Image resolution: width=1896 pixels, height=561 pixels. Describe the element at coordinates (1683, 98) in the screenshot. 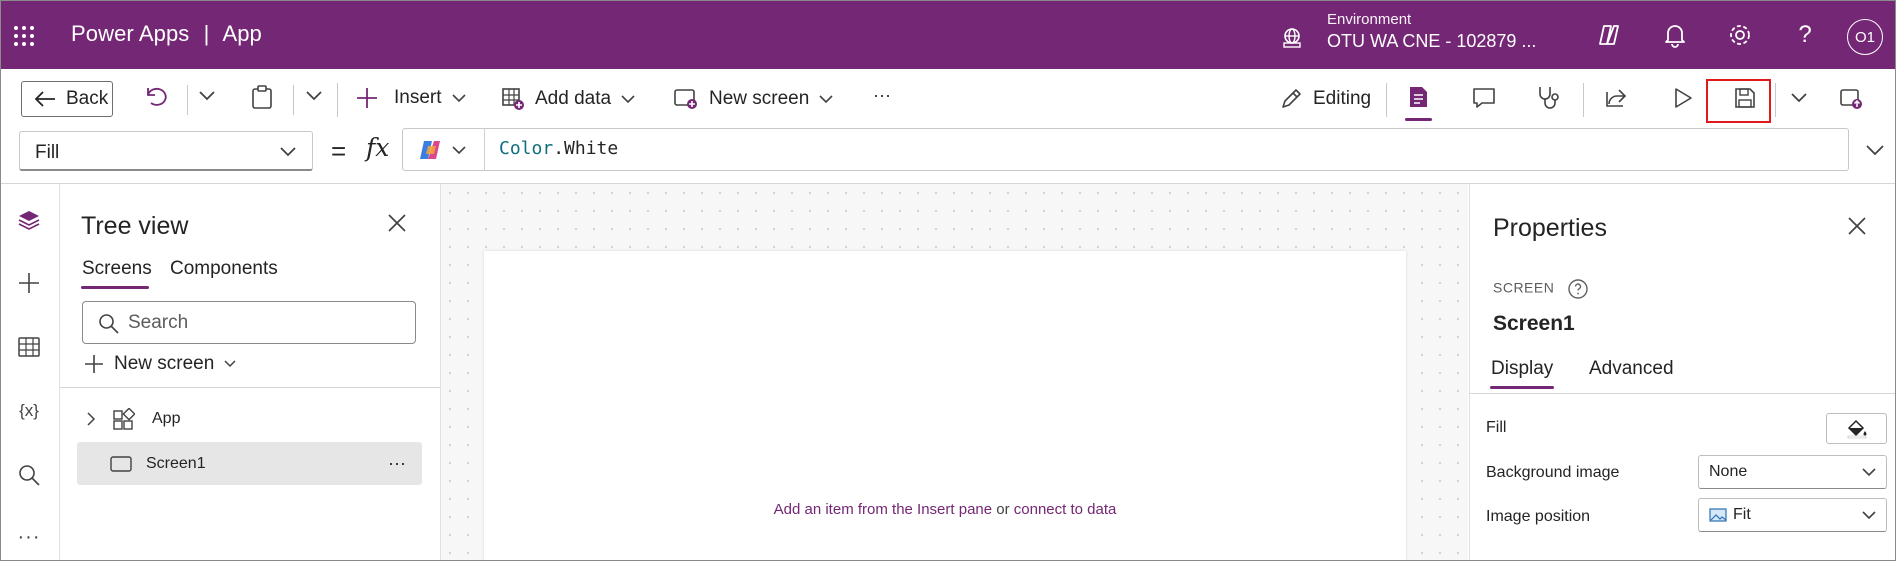

I see `preview-button` at that location.